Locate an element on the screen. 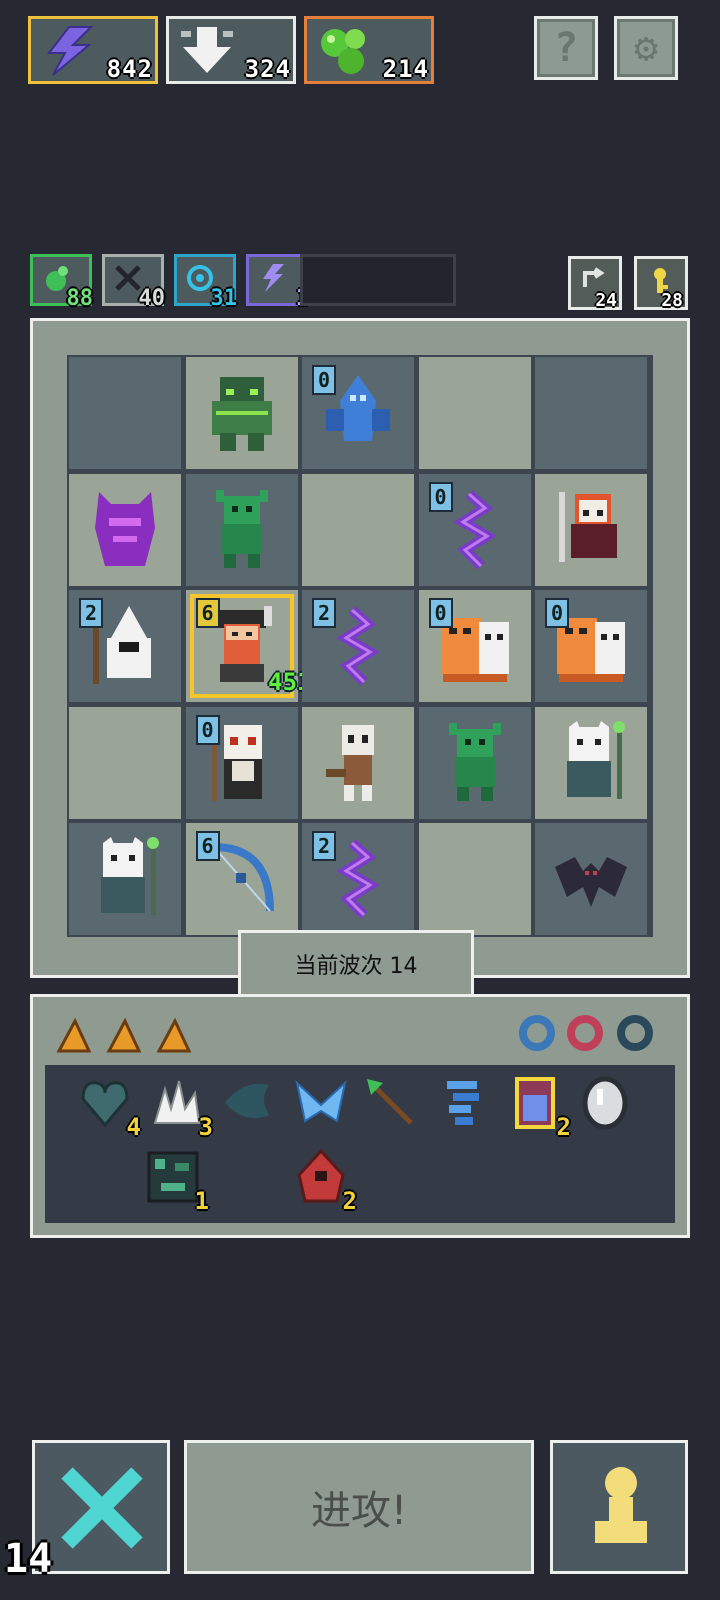 This screenshot has height=1600, width=720. buff-poison: 88 is located at coordinates (61, 282).